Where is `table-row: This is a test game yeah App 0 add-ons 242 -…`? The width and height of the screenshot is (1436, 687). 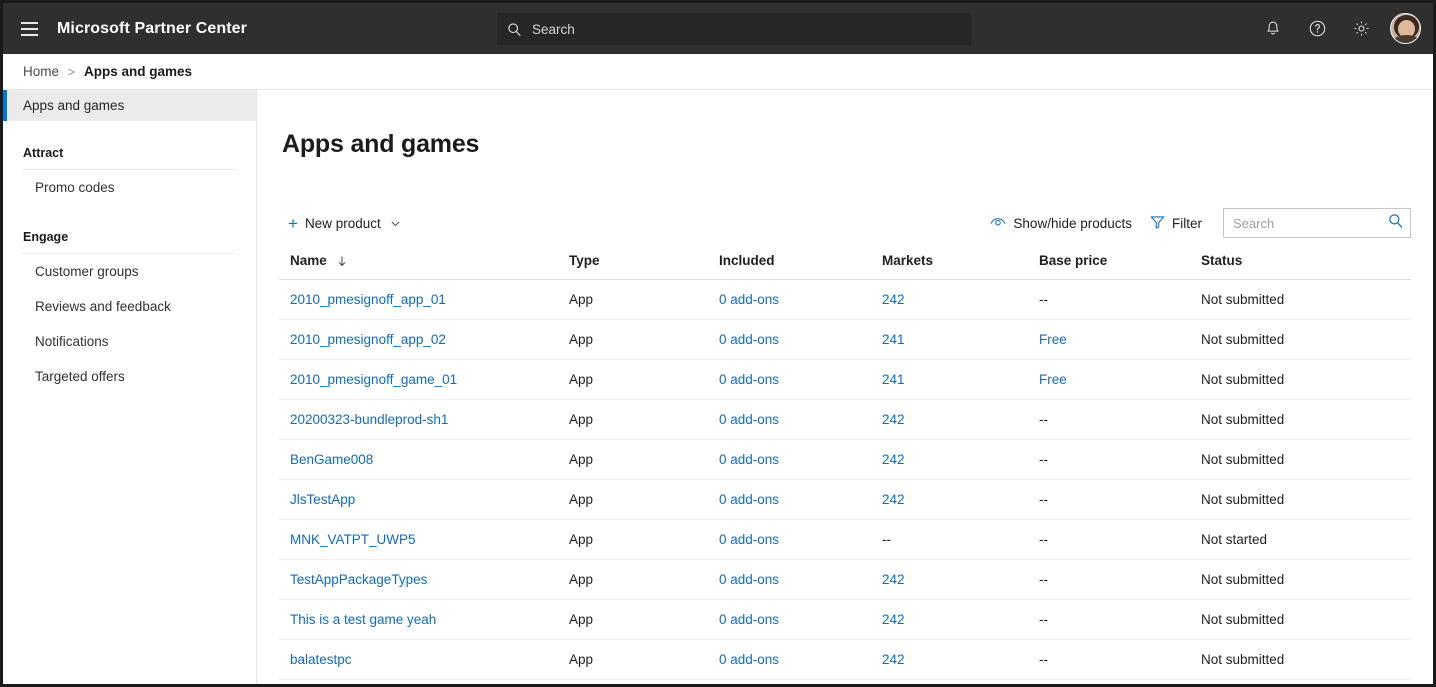
table-row: This is a test game yeah App 0 add-ons 242 -… is located at coordinates (845, 619).